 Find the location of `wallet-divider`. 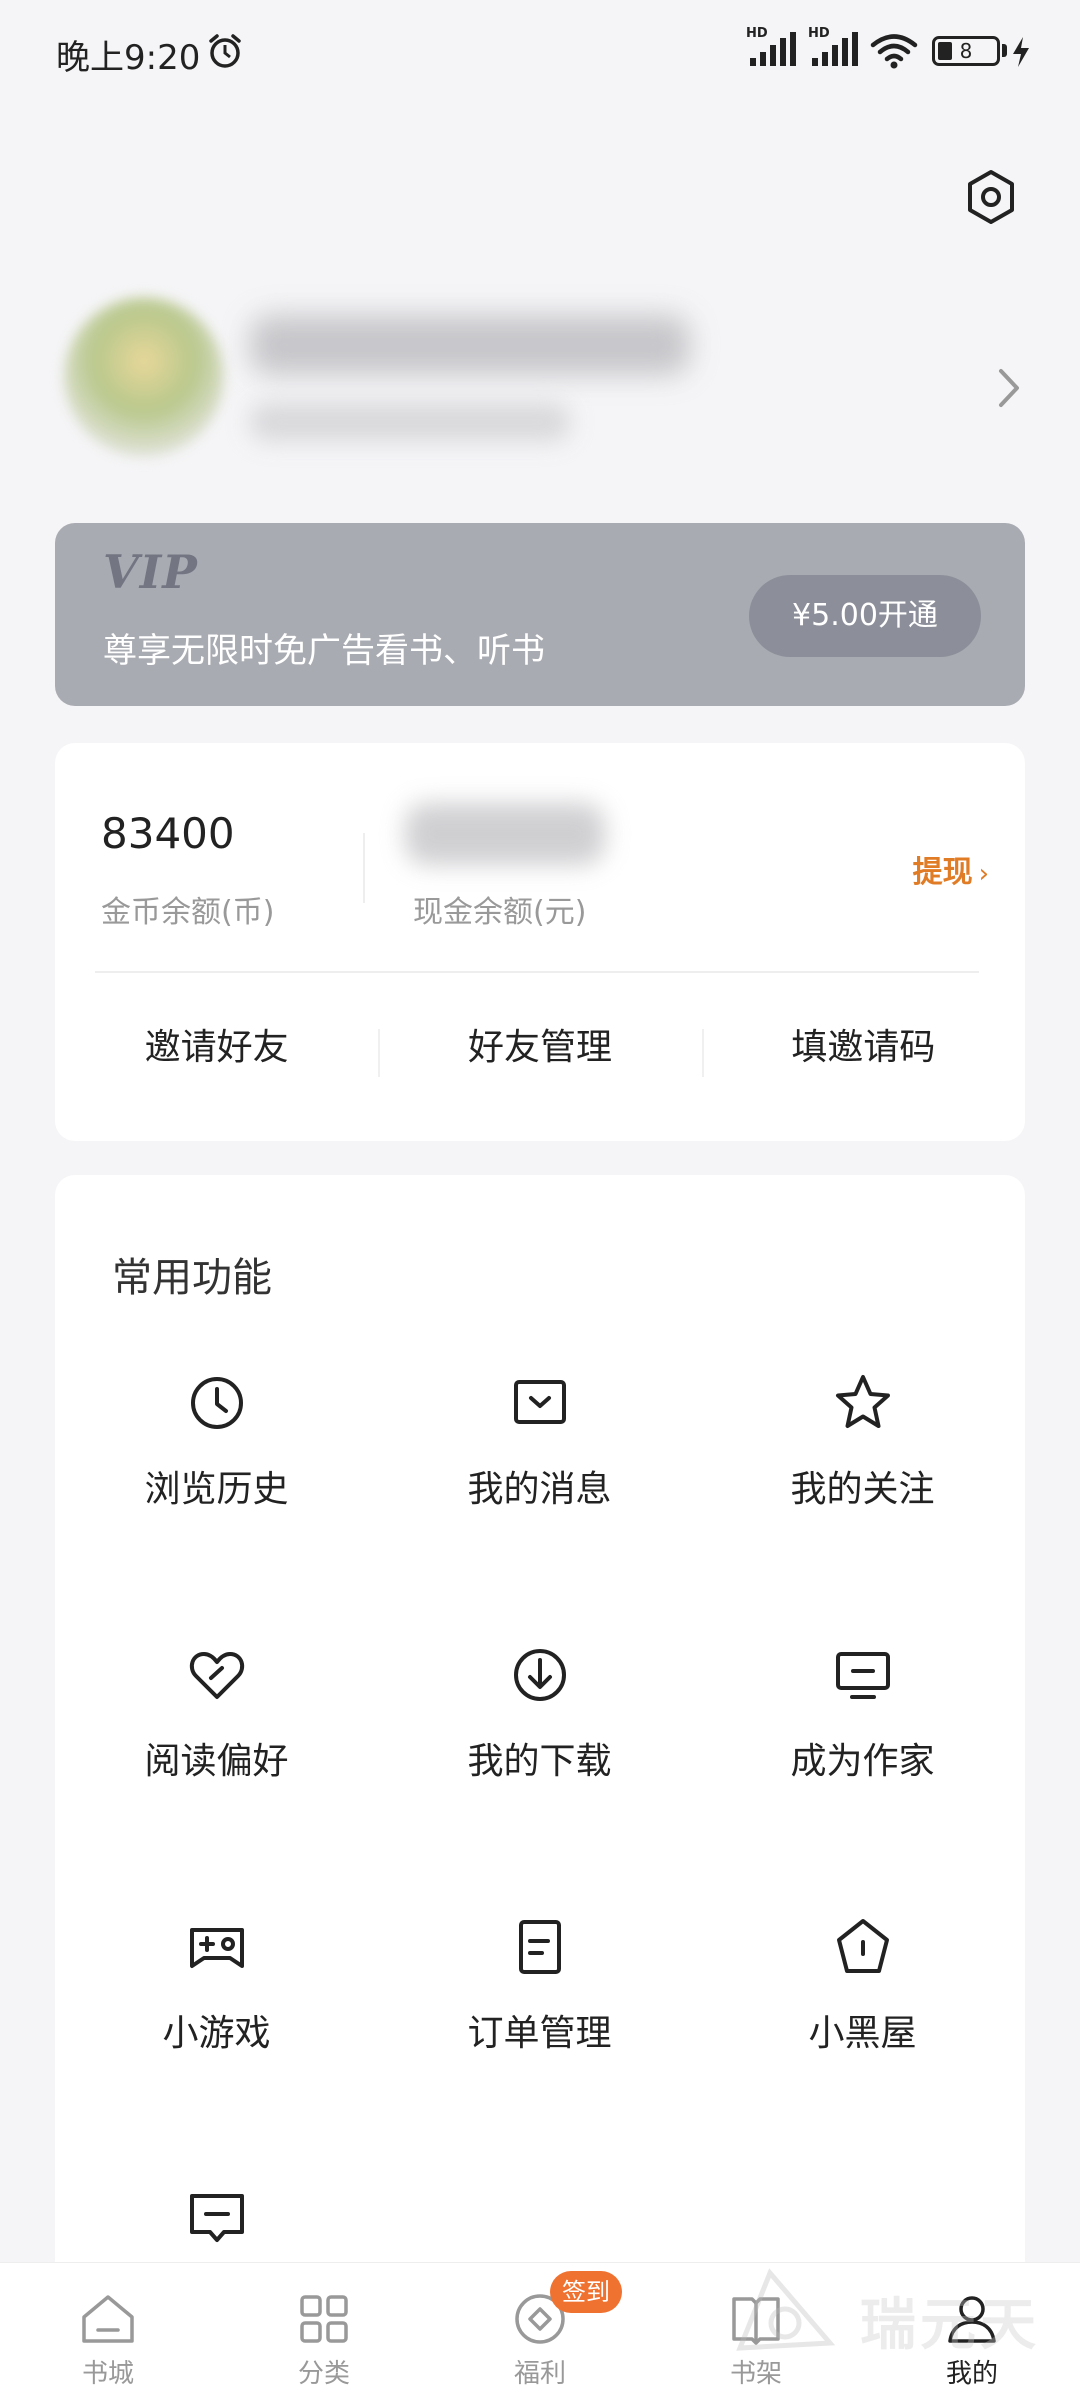

wallet-divider is located at coordinates (364, 868).